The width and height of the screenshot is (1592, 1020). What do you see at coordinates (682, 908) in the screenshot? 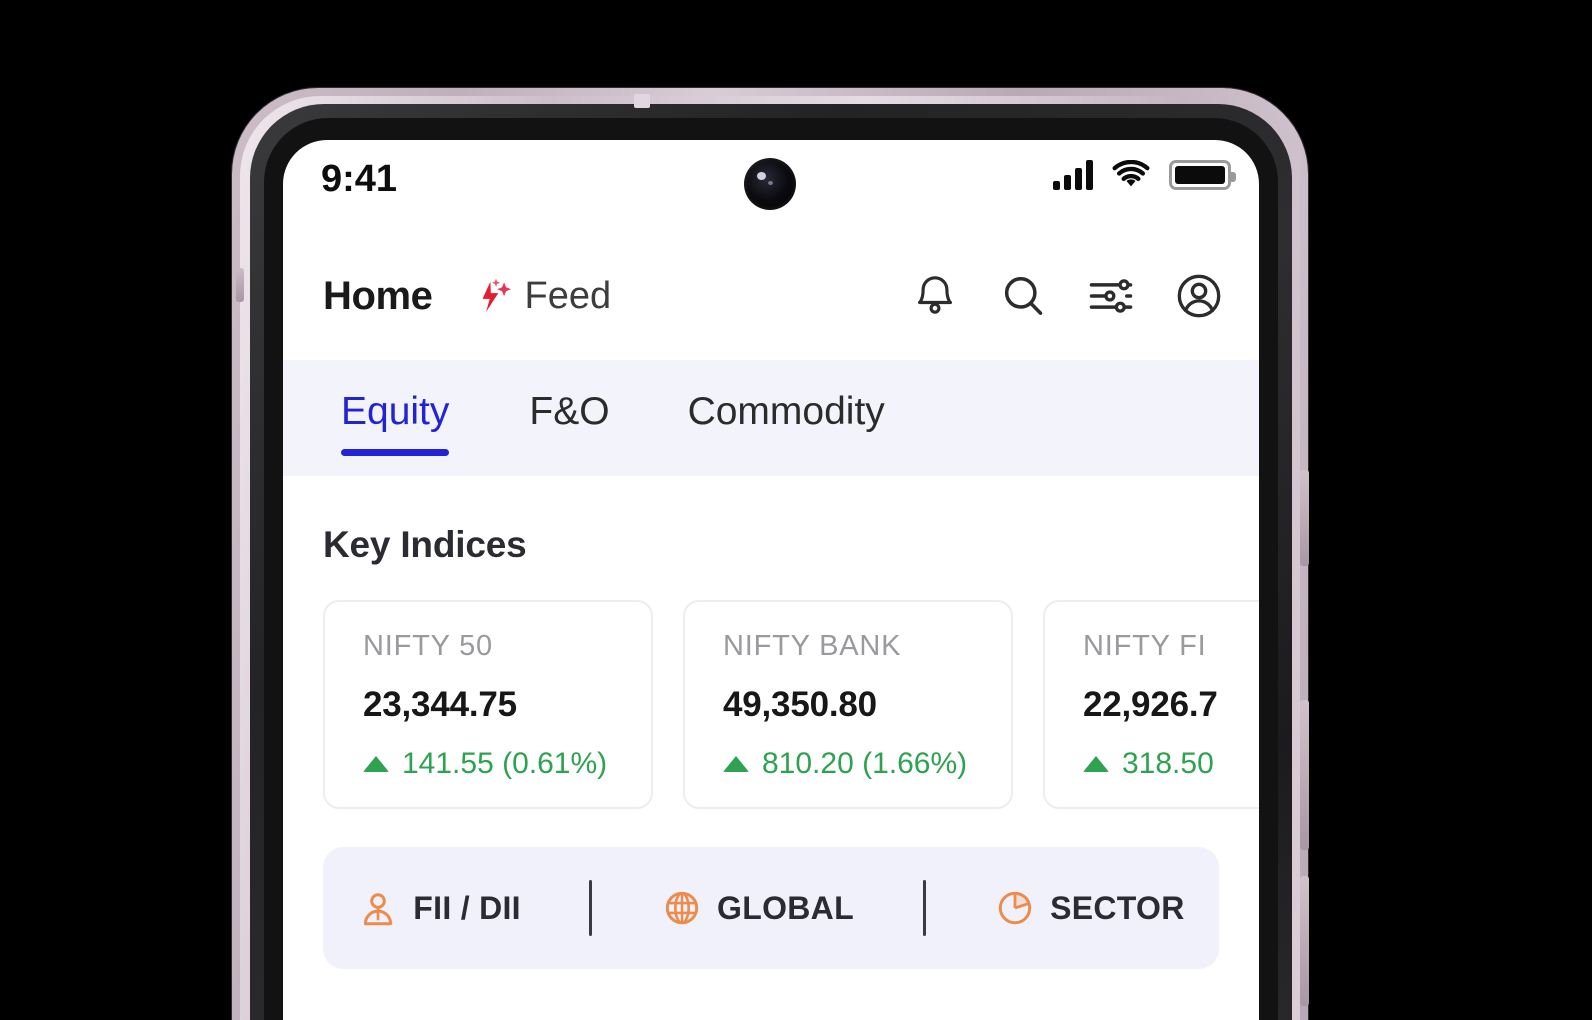
I see `globe-icon` at bounding box center [682, 908].